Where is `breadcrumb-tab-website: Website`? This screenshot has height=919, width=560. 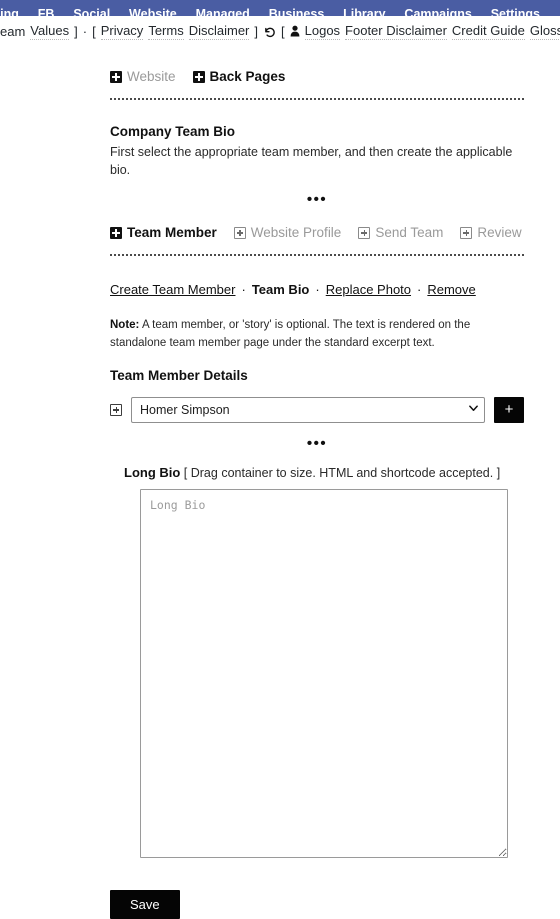
breadcrumb-tab-website: Website is located at coordinates (151, 76).